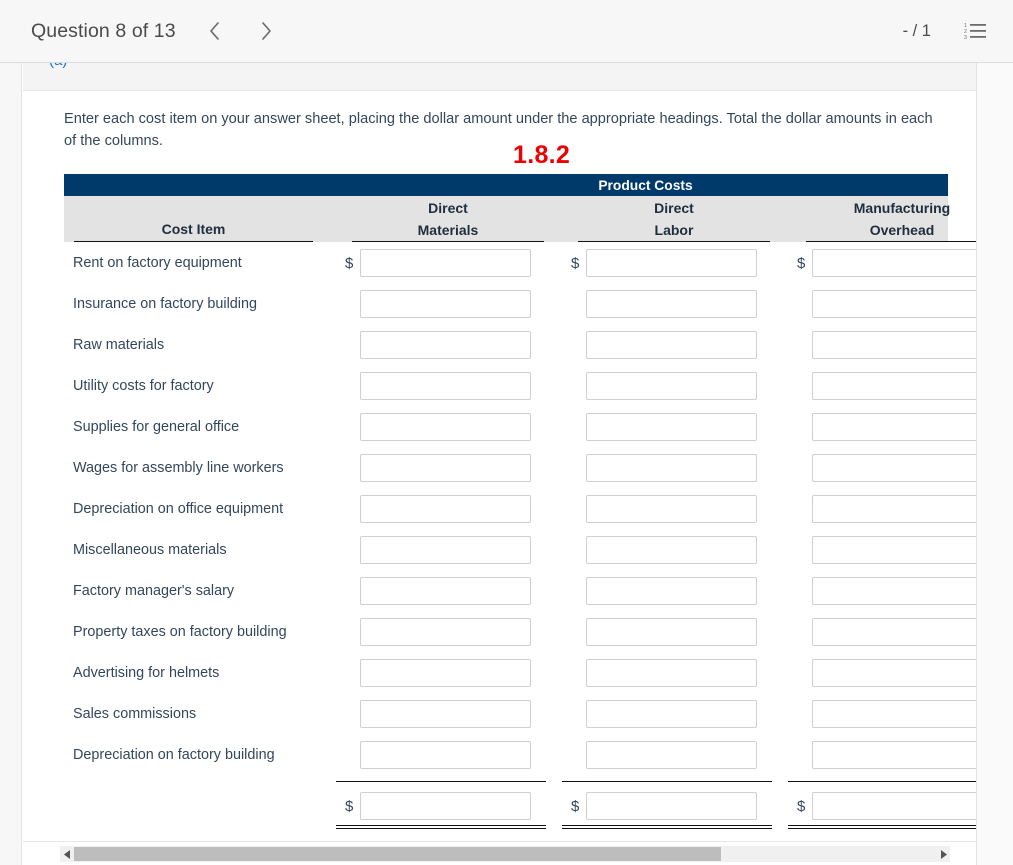 The height and width of the screenshot is (865, 1013). I want to click on product-costs-banner: Product Costs, so click(506, 185).